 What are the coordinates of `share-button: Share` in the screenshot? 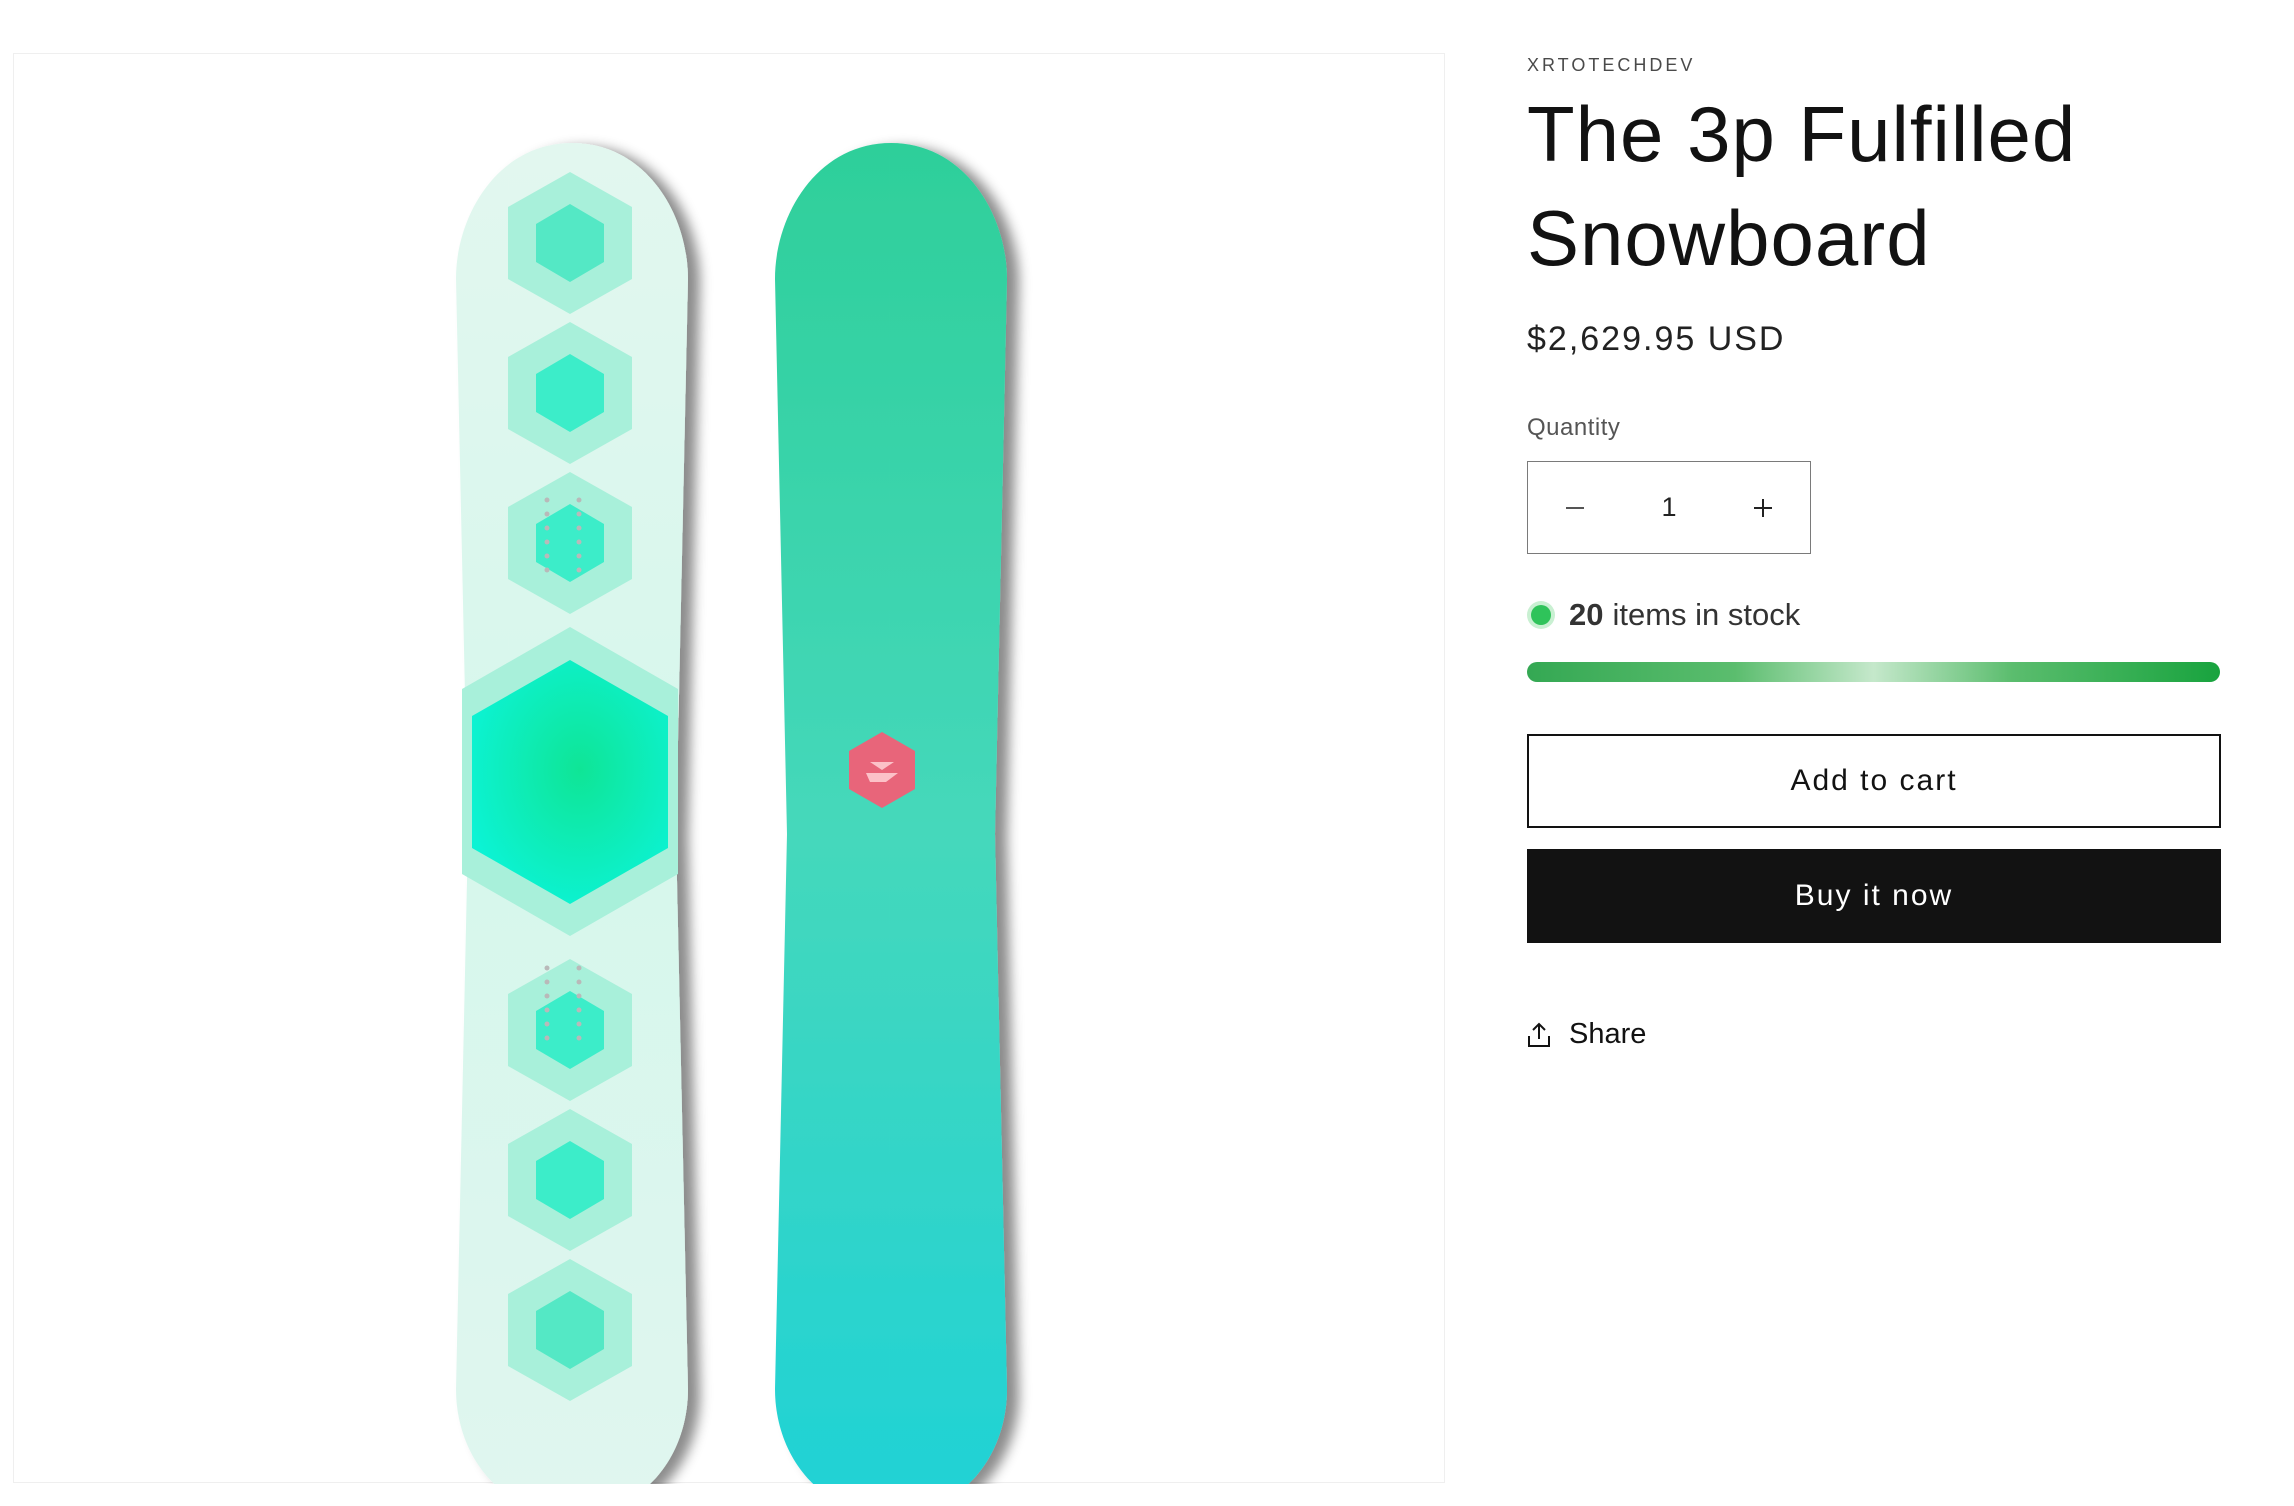 It's located at (1586, 1034).